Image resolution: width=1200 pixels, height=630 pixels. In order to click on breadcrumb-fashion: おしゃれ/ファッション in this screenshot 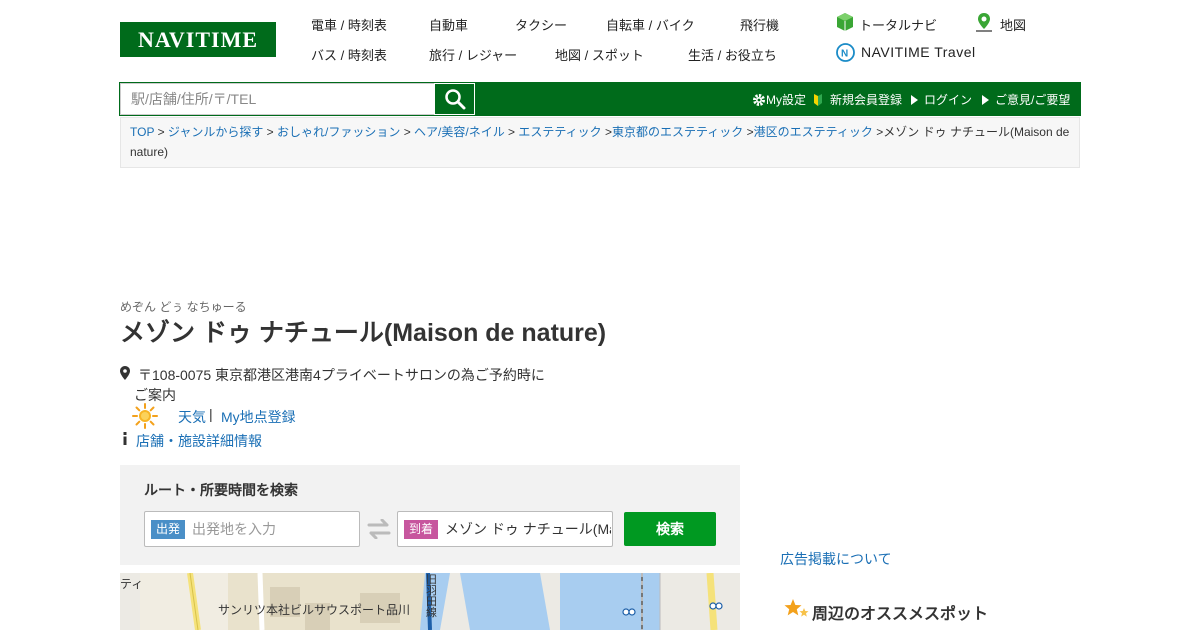, I will do `click(338, 132)`.